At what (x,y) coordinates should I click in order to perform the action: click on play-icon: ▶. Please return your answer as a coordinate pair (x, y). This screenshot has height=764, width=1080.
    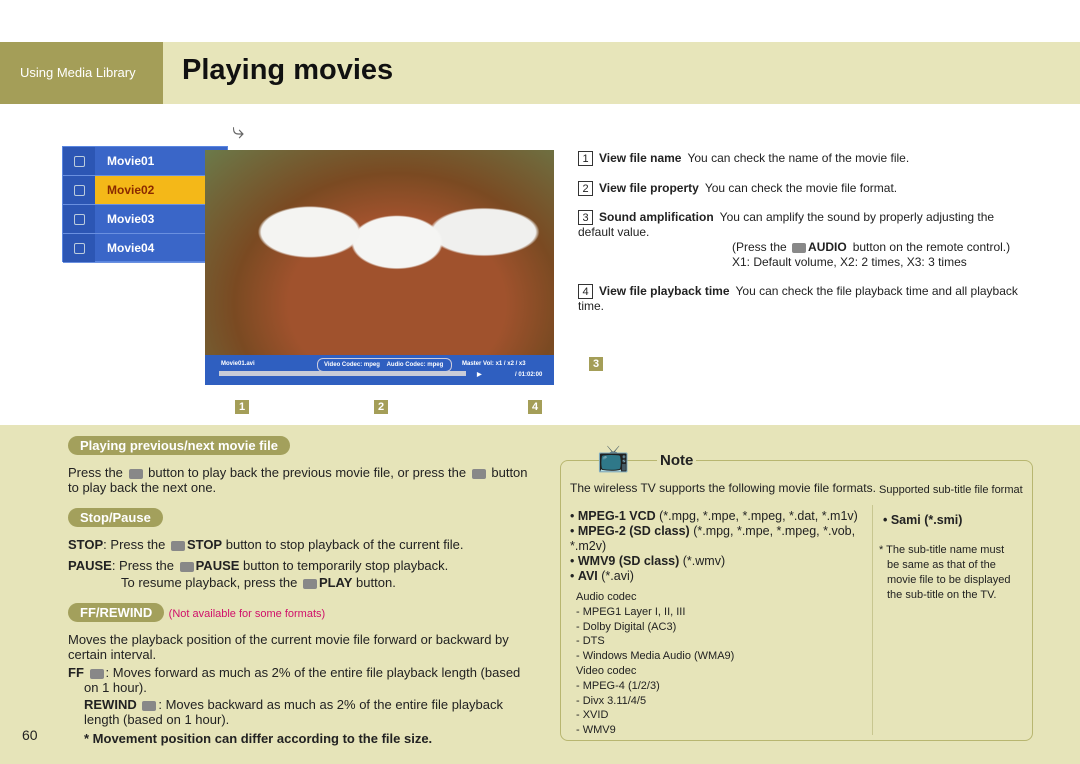
    Looking at the image, I should click on (479, 375).